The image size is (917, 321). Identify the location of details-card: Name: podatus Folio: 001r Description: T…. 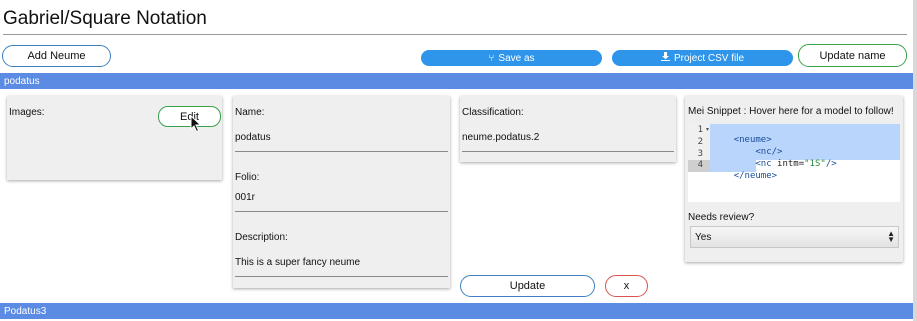
(341, 192).